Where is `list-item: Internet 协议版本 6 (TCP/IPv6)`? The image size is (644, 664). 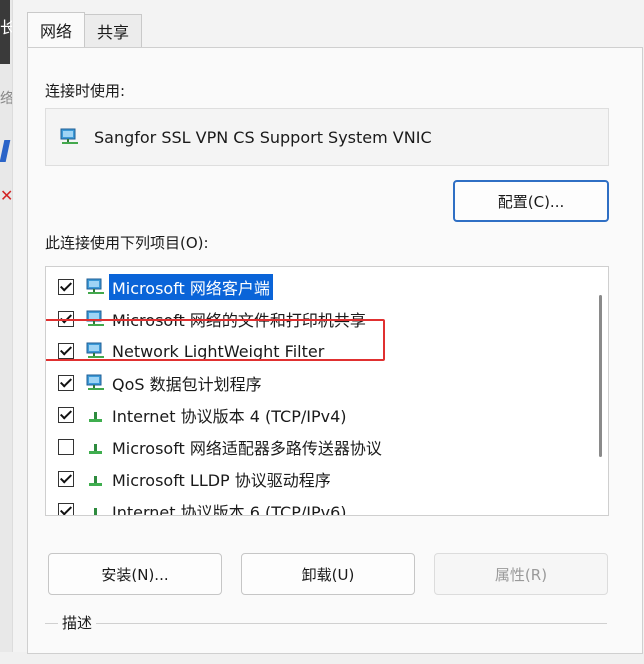
list-item: Internet 协议版本 6 (TCP/IPv6) is located at coordinates (316, 505).